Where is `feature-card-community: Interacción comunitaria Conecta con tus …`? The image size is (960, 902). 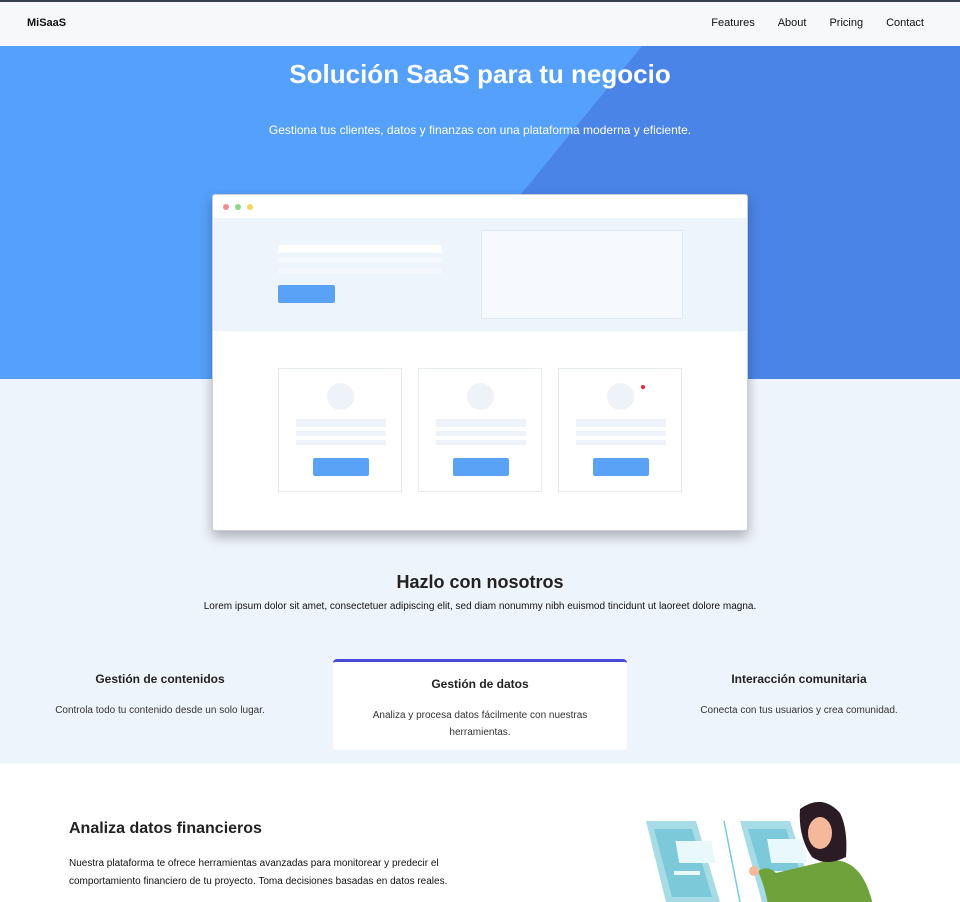
feature-card-community: Interacción comunitaria Conecta con tus … is located at coordinates (799, 695).